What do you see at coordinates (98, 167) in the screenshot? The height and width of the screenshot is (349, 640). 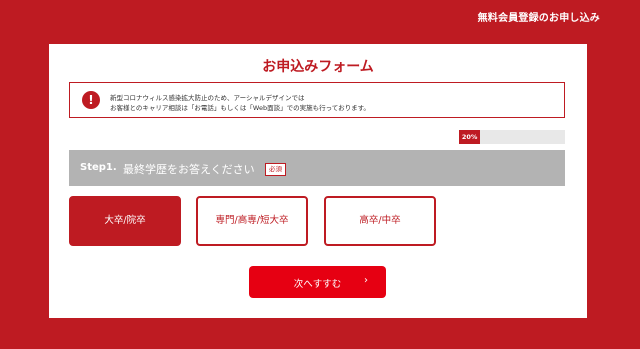 I see `step-label: Step1.` at bounding box center [98, 167].